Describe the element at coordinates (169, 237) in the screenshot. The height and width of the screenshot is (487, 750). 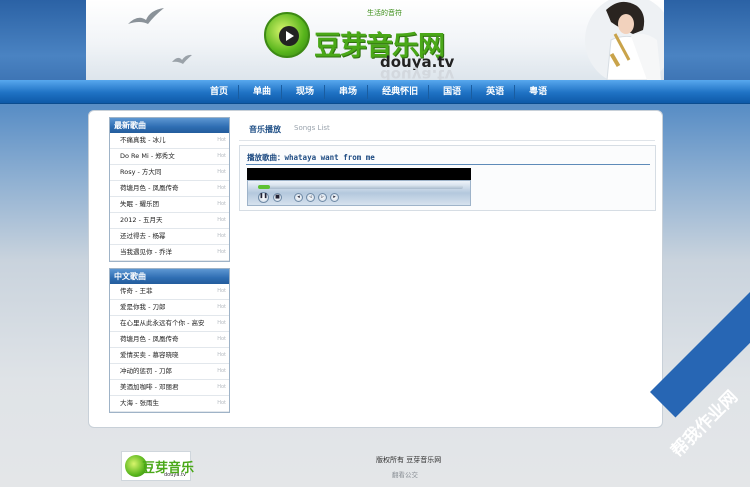
I see `song-item: 还过得去 - 杨幂 Hot` at that location.